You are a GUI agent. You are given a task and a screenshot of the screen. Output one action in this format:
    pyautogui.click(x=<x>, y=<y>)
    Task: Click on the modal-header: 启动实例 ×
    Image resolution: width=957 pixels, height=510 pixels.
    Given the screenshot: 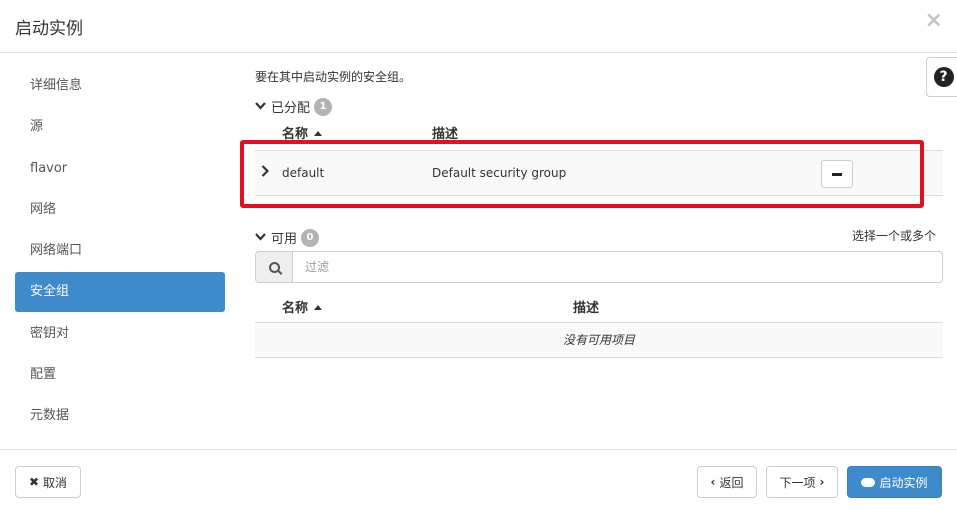 What is the action you would take?
    pyautogui.click(x=478, y=26)
    